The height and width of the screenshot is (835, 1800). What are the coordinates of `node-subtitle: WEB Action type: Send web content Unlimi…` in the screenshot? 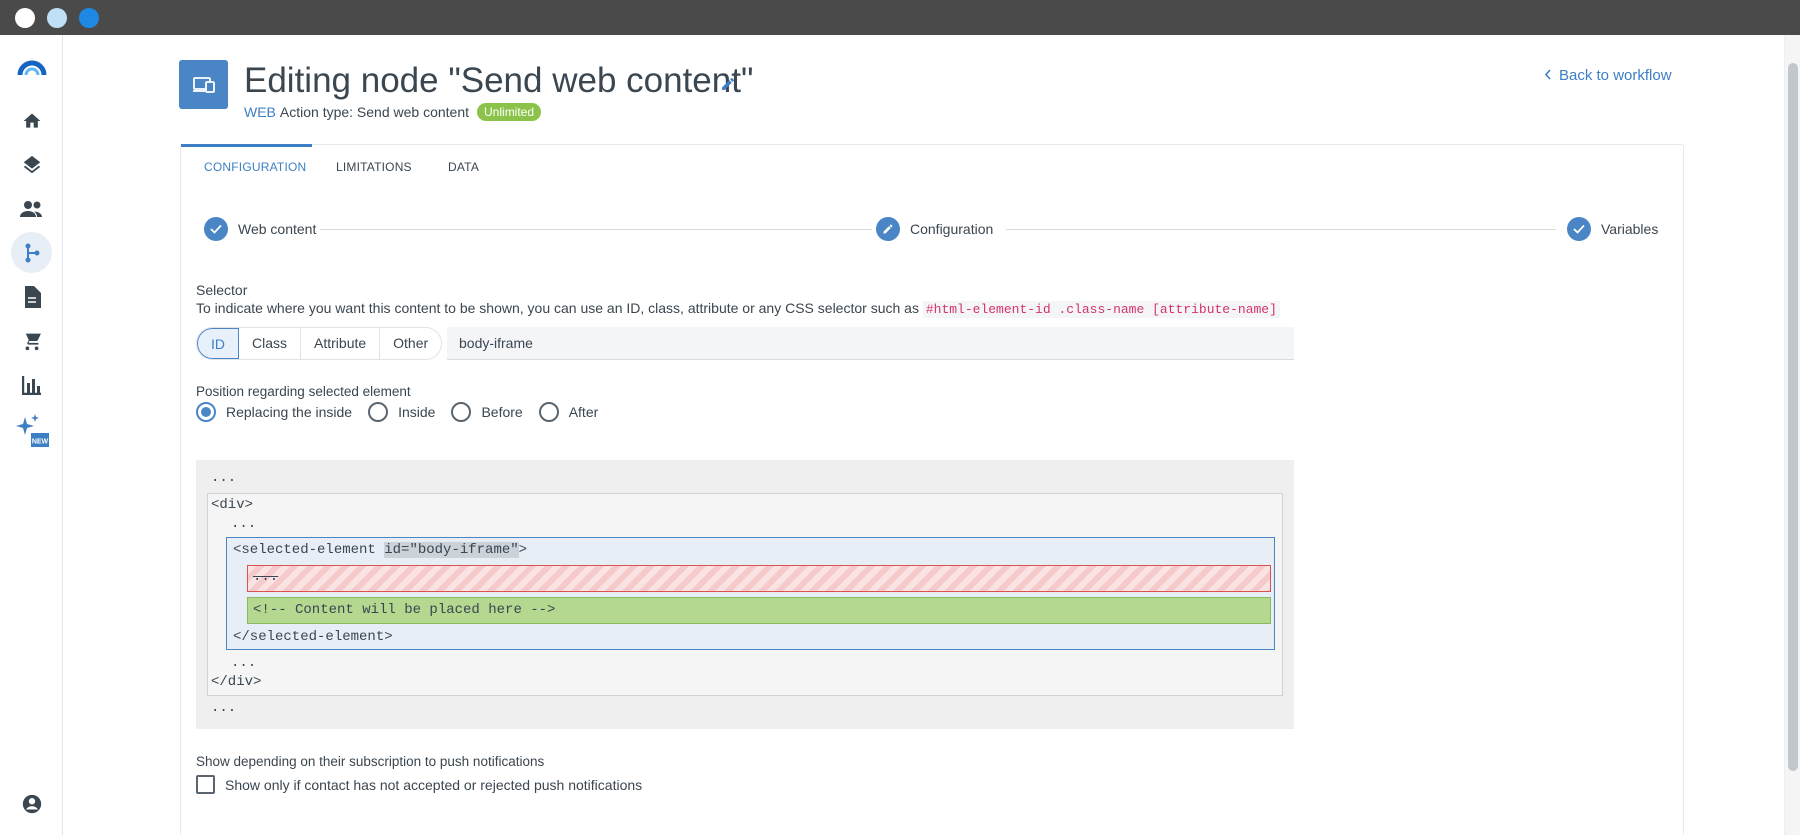 It's located at (393, 112).